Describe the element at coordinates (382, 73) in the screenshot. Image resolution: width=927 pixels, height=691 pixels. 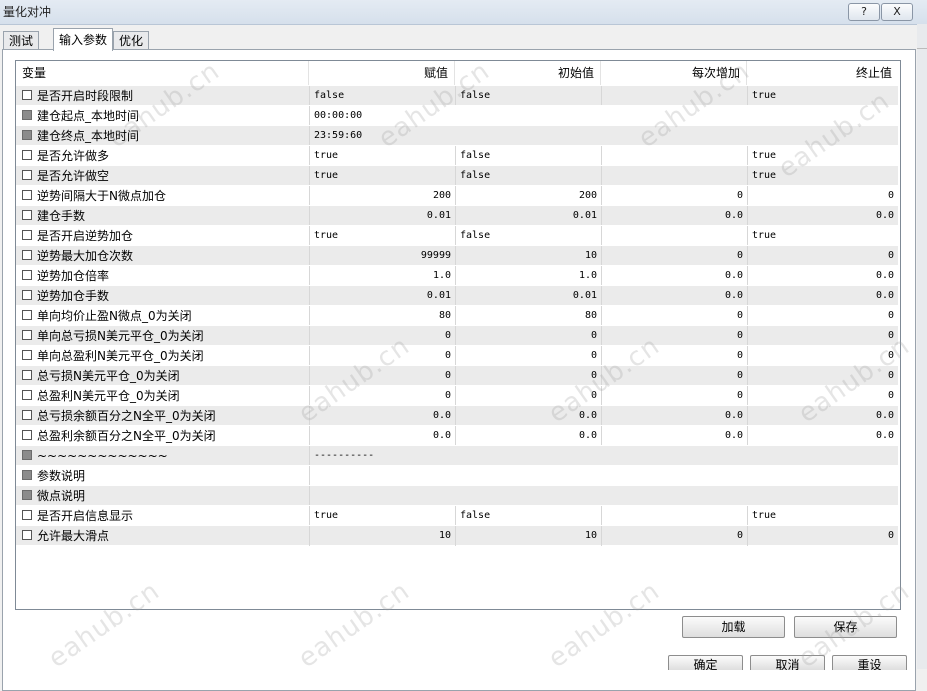
I see `column-header-value: 赋值` at that location.